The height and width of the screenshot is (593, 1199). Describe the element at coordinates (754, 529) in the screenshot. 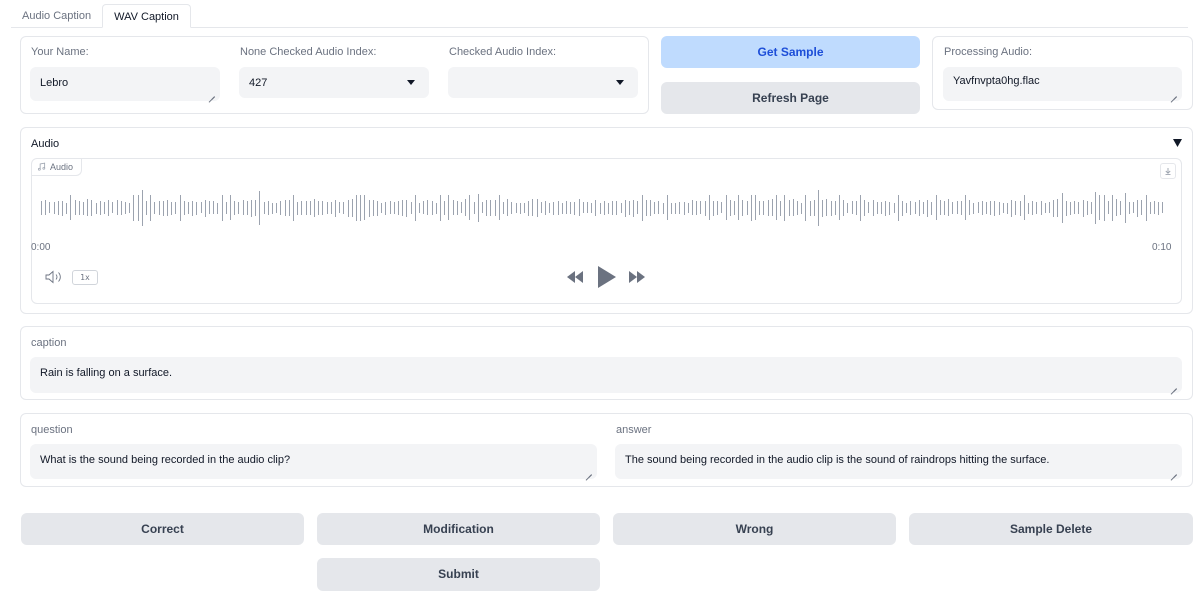

I see `wrong-button: Wrong` at that location.